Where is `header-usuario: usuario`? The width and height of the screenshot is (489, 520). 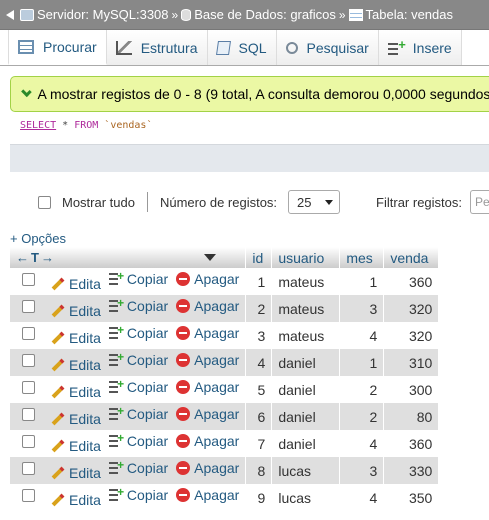 header-usuario: usuario is located at coordinates (306, 257).